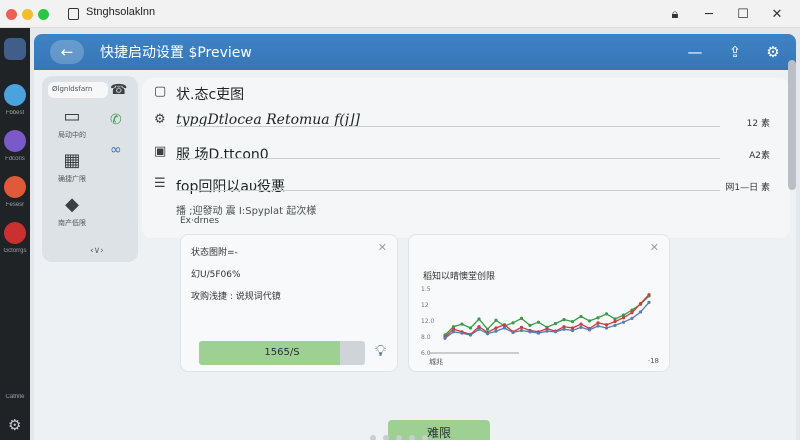 The width and height of the screenshot is (800, 440). I want to click on minimize-dash-icon: —, so click(695, 52).